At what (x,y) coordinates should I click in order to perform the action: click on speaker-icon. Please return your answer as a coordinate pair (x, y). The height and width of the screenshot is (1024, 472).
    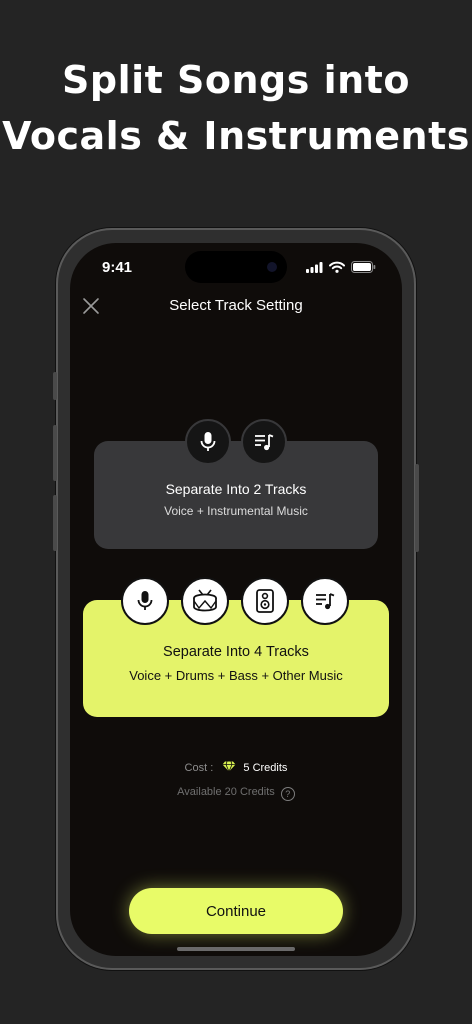
    Looking at the image, I should click on (265, 601).